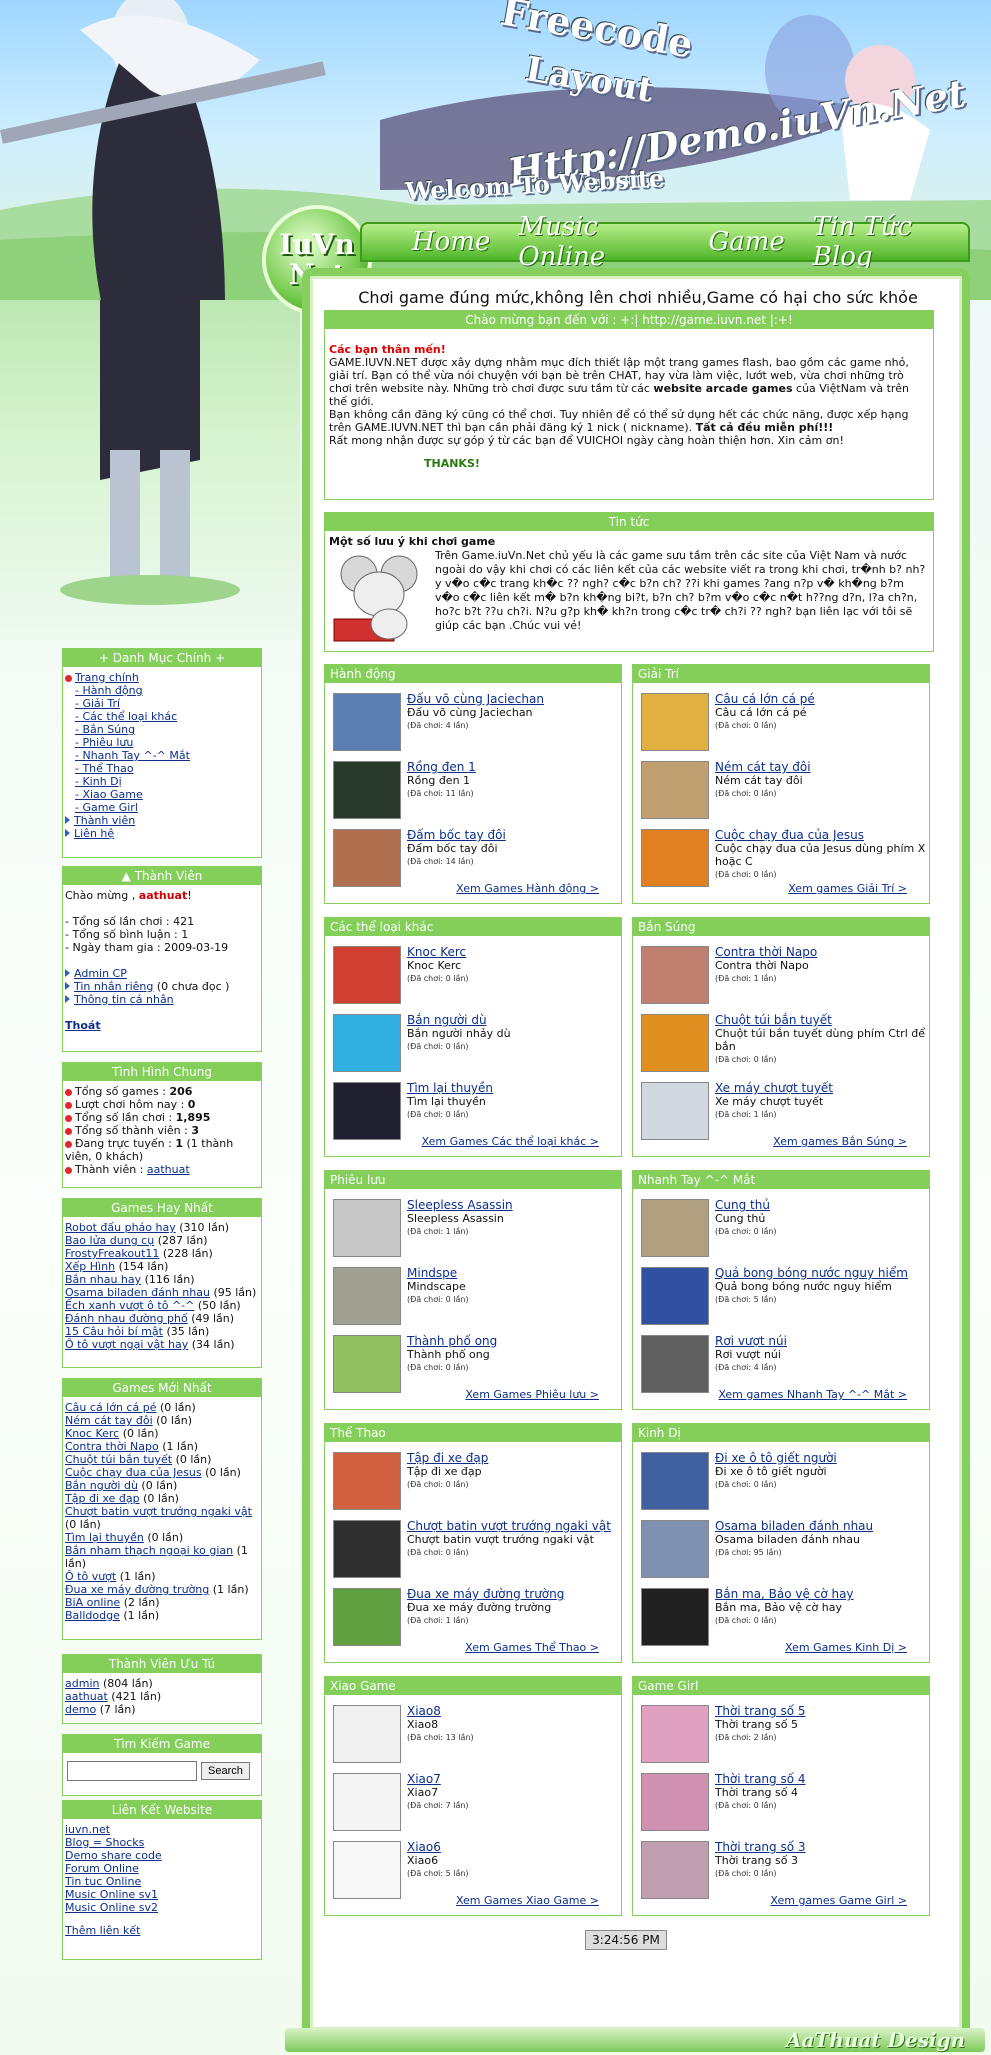 Image resolution: width=991 pixels, height=2055 pixels. What do you see at coordinates (162, 729) in the screenshot?
I see `sidebar-menu-item: - Bắn Súng` at bounding box center [162, 729].